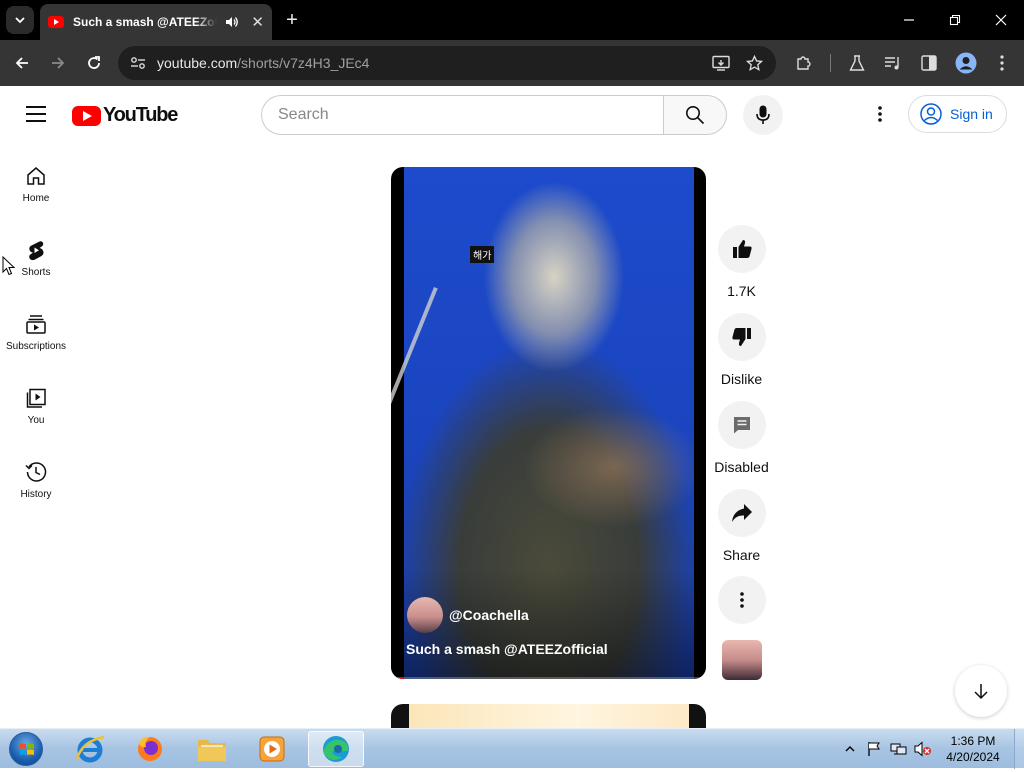  I want to click on system-tray, so click(888, 749).